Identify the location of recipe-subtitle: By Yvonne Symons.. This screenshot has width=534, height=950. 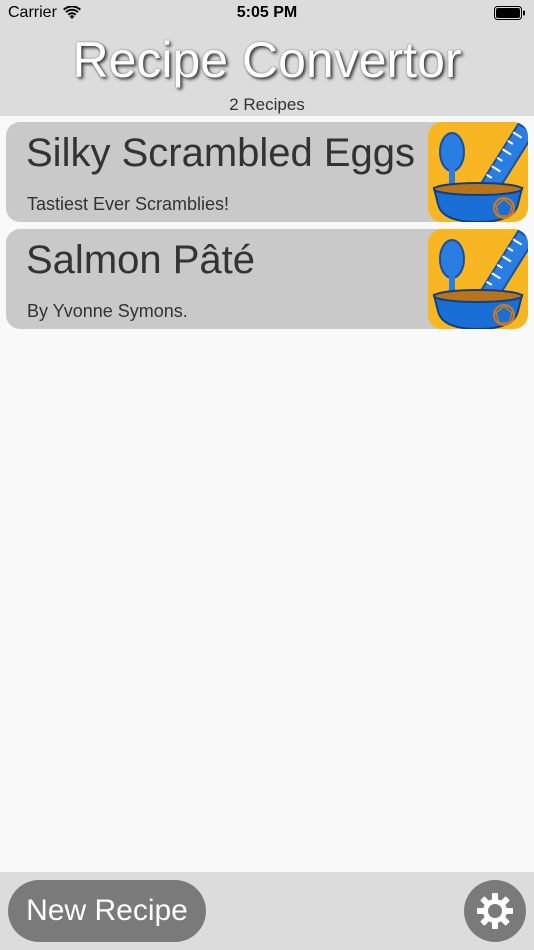
(107, 311).